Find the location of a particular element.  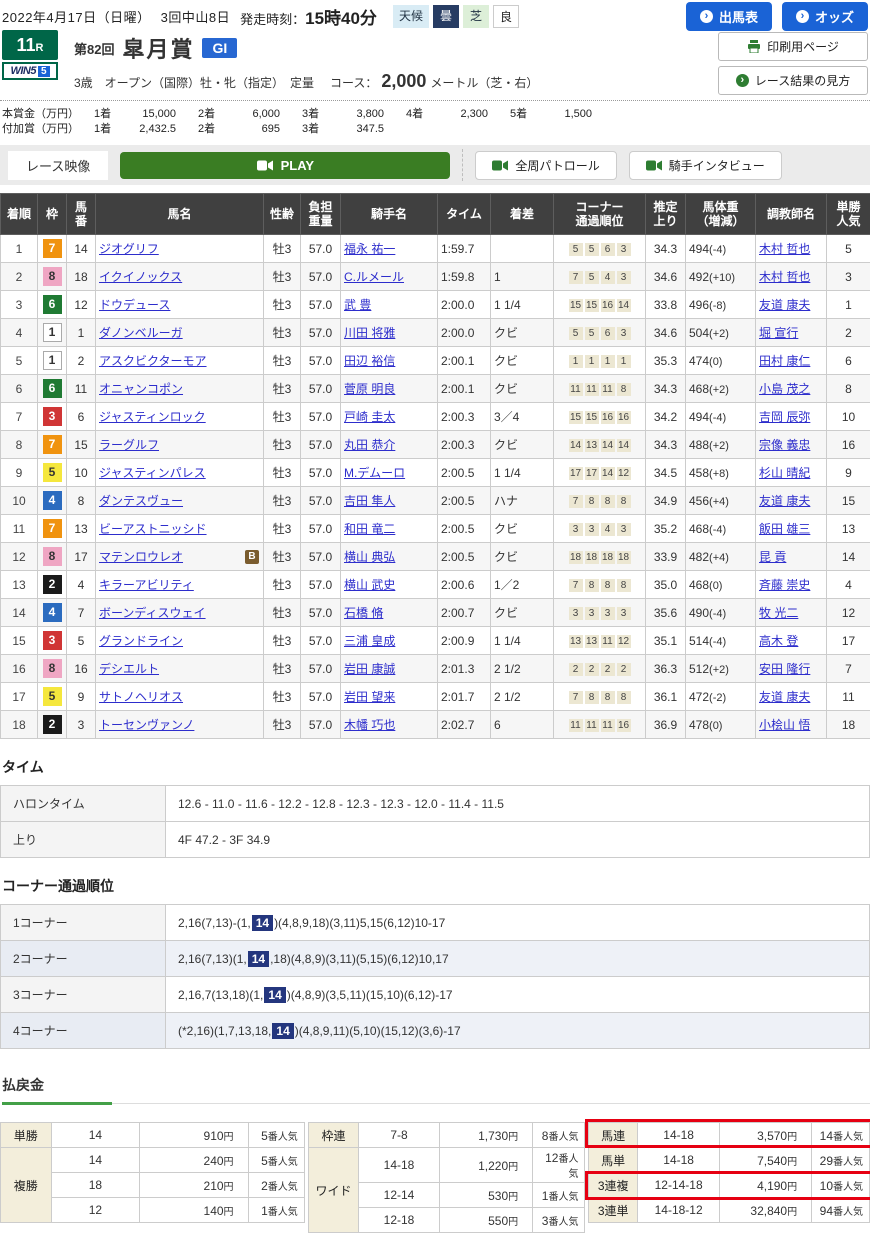

horse-name-link: キラーアビリティ is located at coordinates (146, 585).